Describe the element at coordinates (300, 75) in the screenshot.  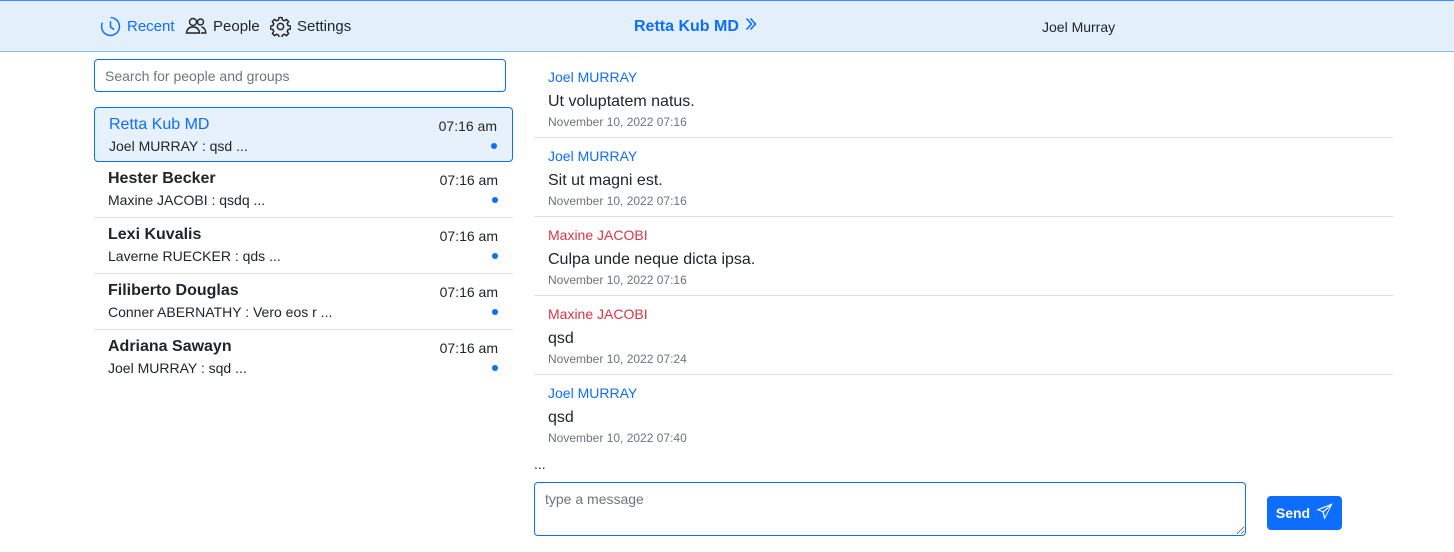
I see `search-input` at that location.